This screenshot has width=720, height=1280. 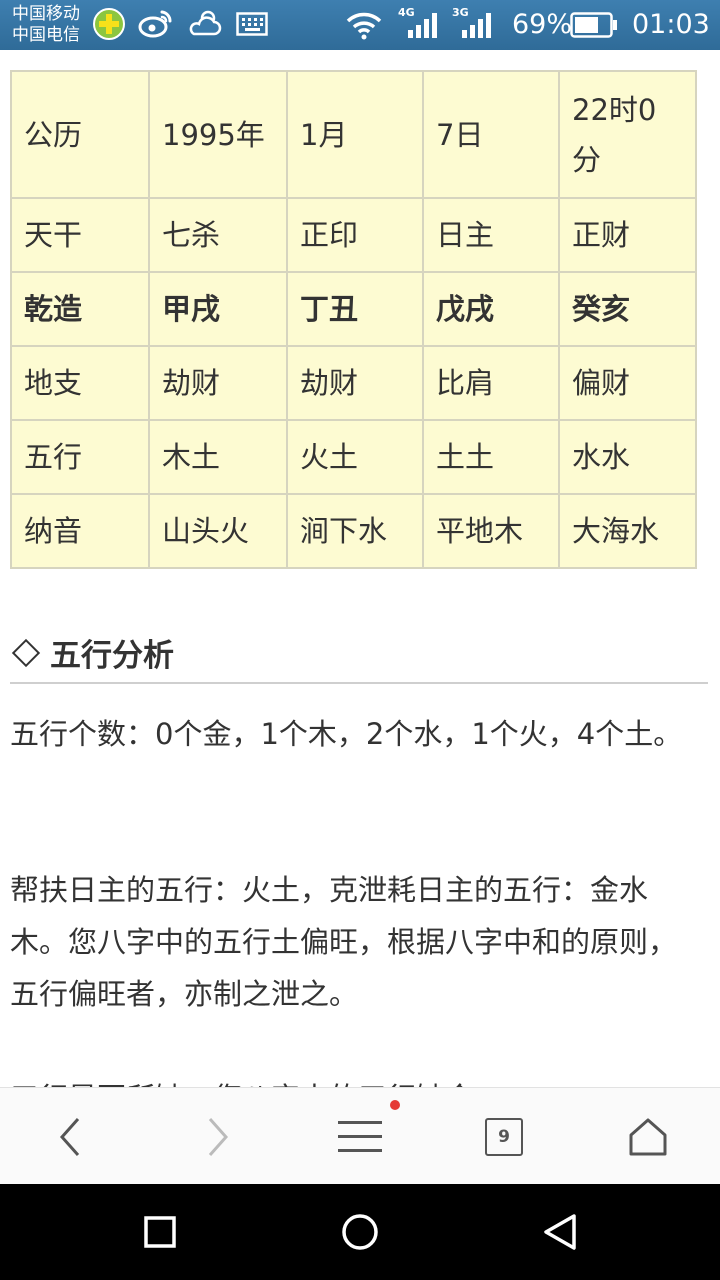 I want to click on circle-icon, so click(x=360, y=1232).